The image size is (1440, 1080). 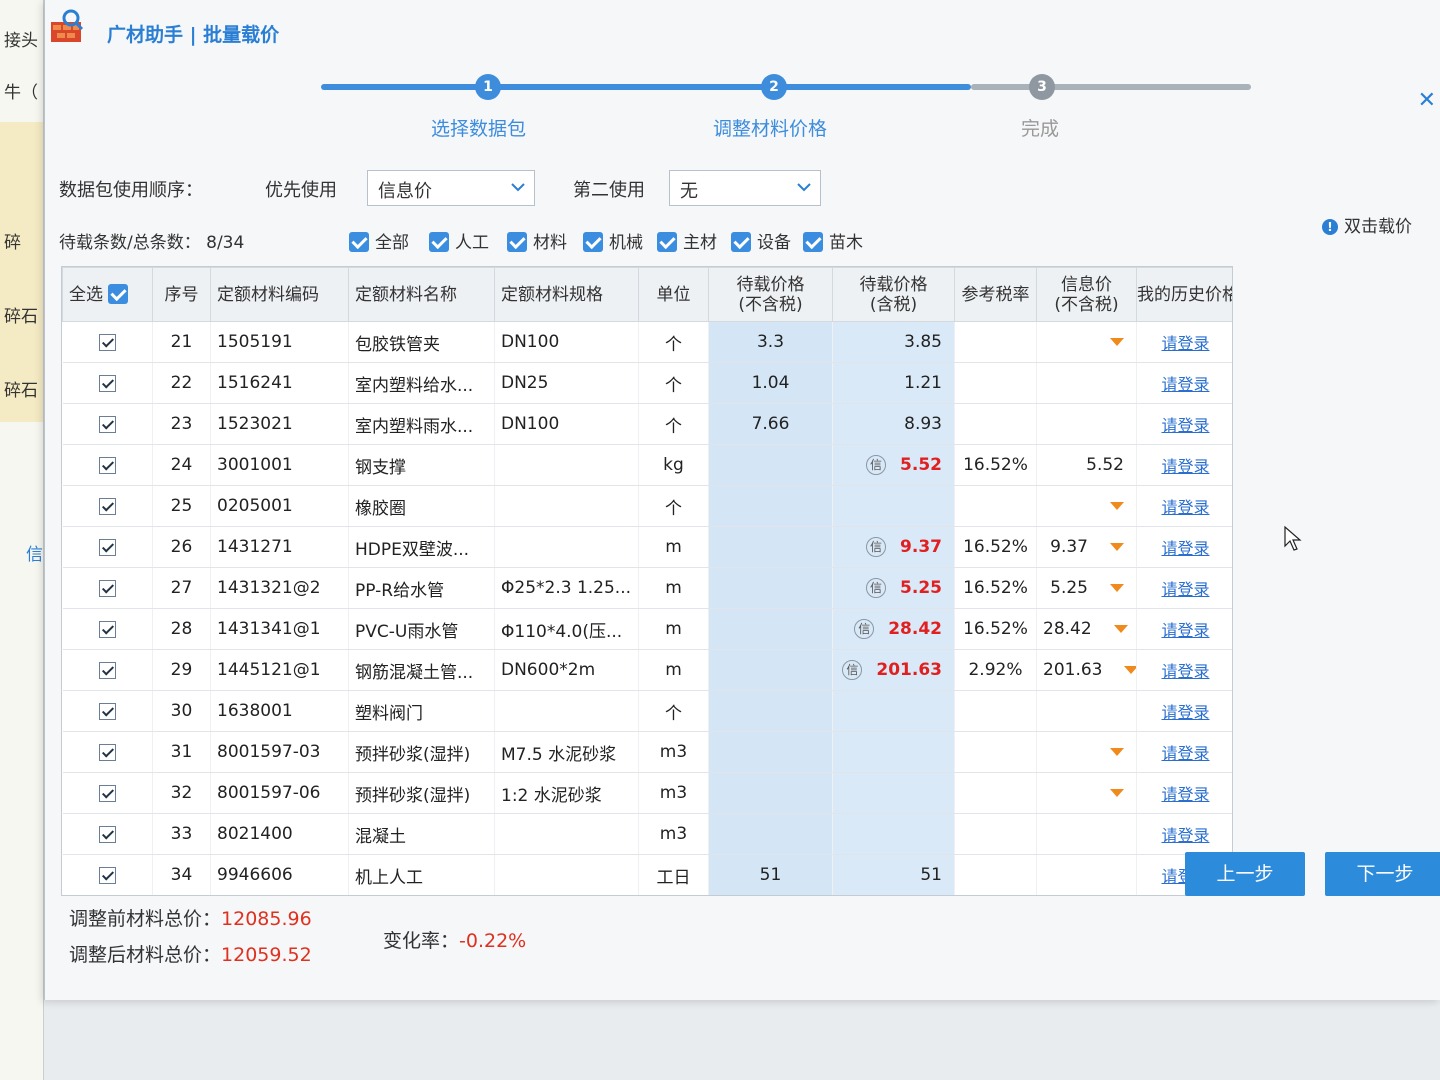 I want to click on filter-machine-checkbox: 机械, so click(x=613, y=240).